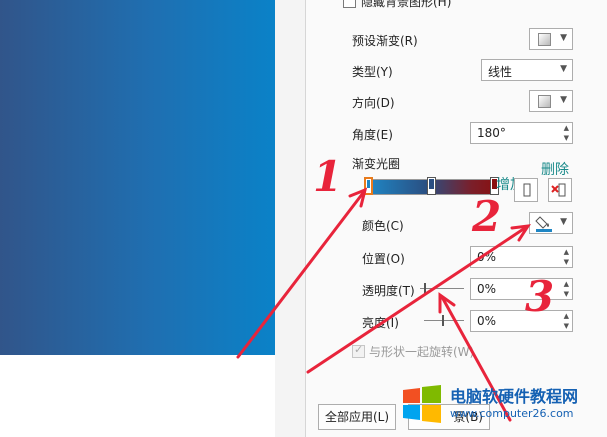 The width and height of the screenshot is (607, 437). I want to click on watermark-url: www.computer26.com, so click(512, 413).